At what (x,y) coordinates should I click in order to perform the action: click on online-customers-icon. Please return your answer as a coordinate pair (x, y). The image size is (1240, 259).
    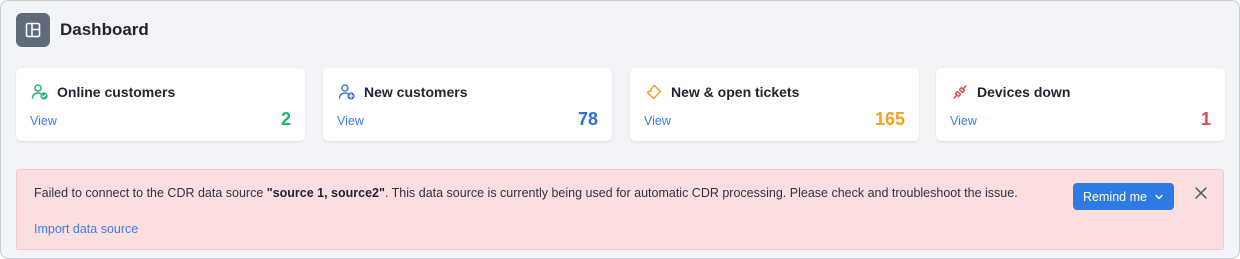
    Looking at the image, I should click on (40, 92).